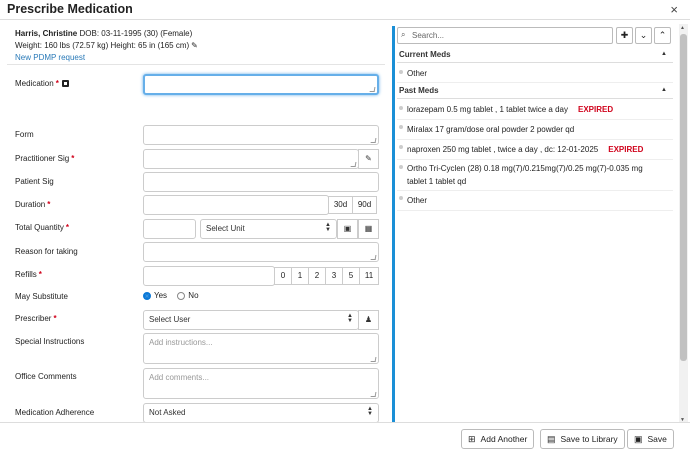 This screenshot has height=454, width=690. What do you see at coordinates (42, 83) in the screenshot?
I see `medication-label: Medication *` at bounding box center [42, 83].